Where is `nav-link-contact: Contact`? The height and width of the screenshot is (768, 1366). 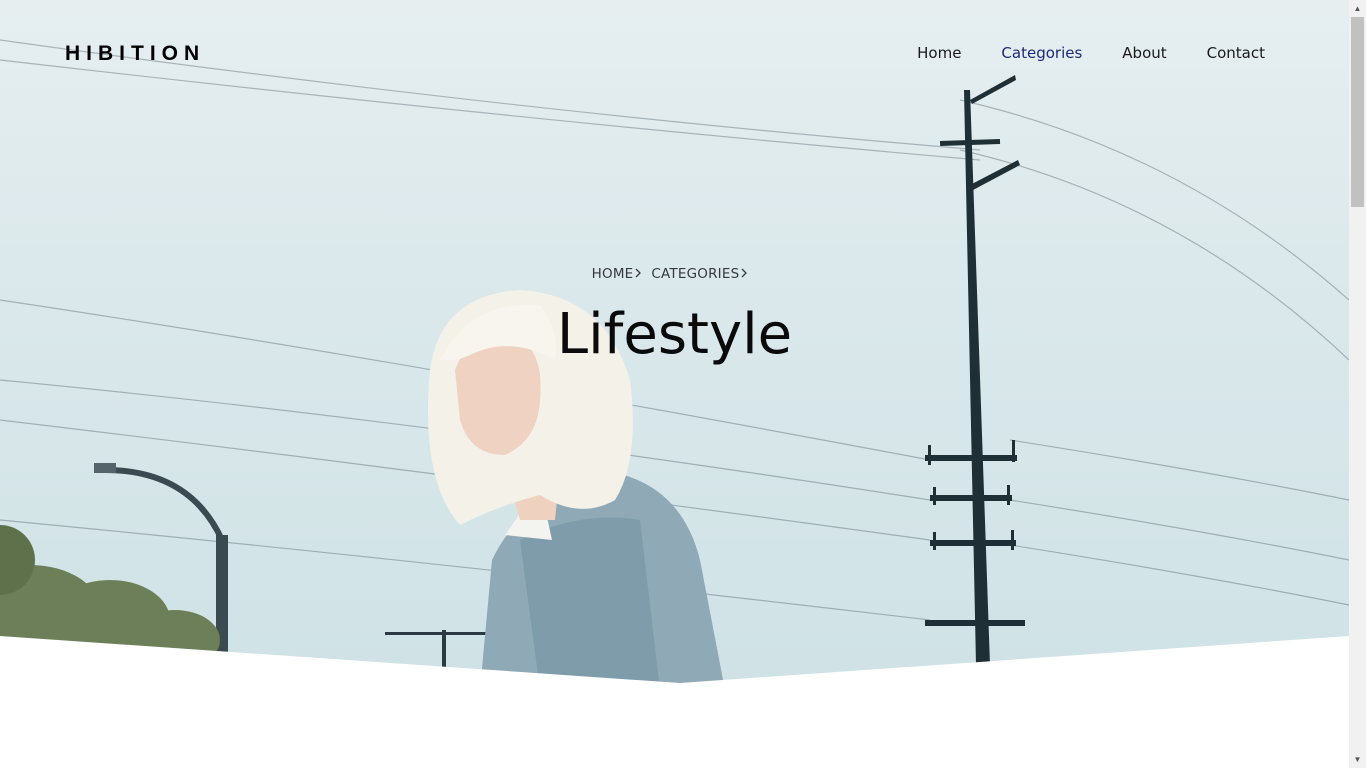
nav-link-contact: Contact is located at coordinates (1236, 53).